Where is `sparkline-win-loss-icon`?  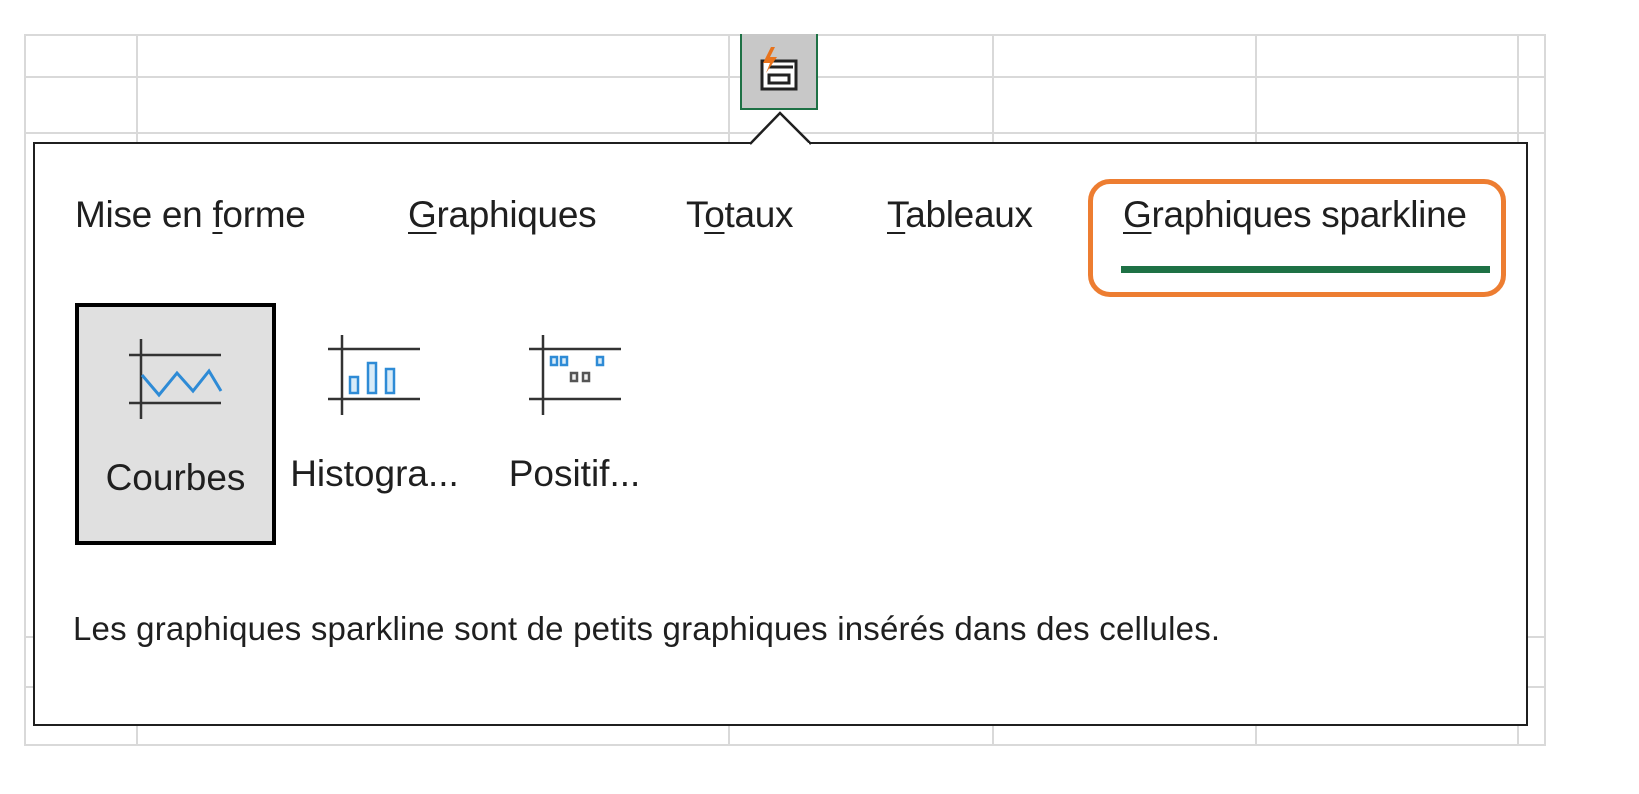
sparkline-win-loss-icon is located at coordinates (575, 375).